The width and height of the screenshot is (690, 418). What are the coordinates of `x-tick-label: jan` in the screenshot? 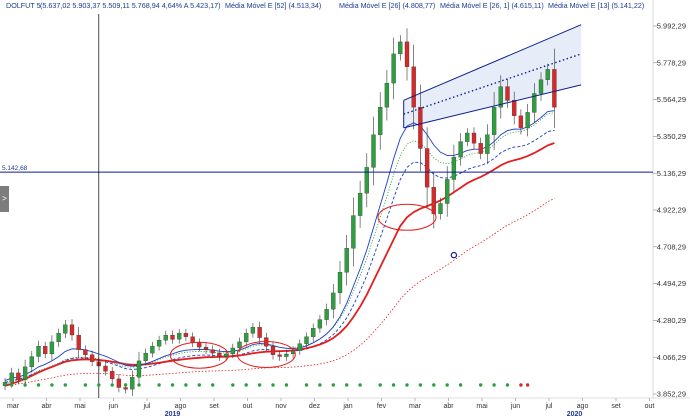 It's located at (347, 406).